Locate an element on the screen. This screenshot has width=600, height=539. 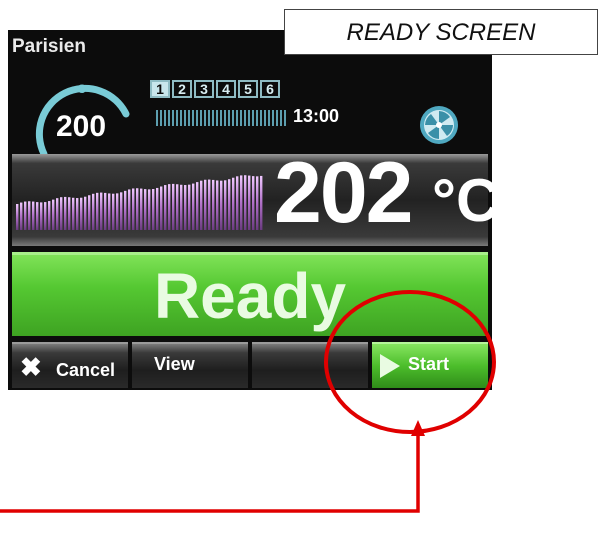
cancel-button: ✖ Cancel is located at coordinates (70, 365).